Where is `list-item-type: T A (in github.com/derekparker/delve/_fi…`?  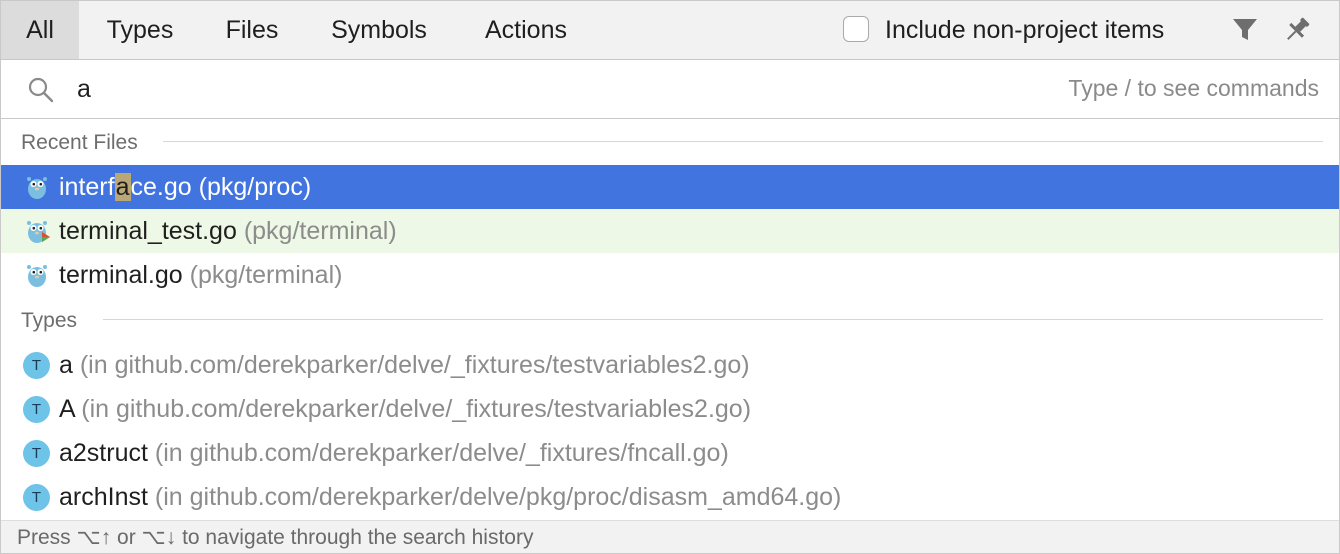
list-item-type: T A (in github.com/derekparker/delve/_fi… is located at coordinates (670, 409).